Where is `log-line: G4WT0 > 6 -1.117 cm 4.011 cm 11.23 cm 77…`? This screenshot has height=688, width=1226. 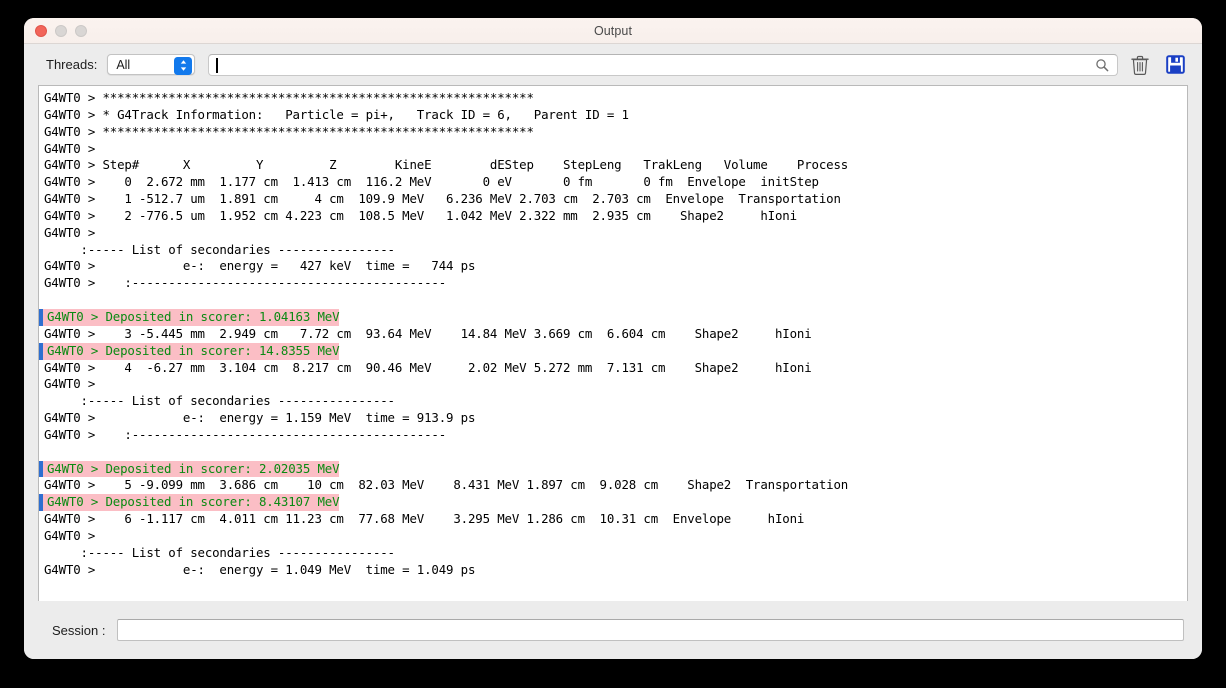
log-line: G4WT0 > 6 -1.117 cm 4.011 cm 11.23 cm 77… is located at coordinates (424, 519).